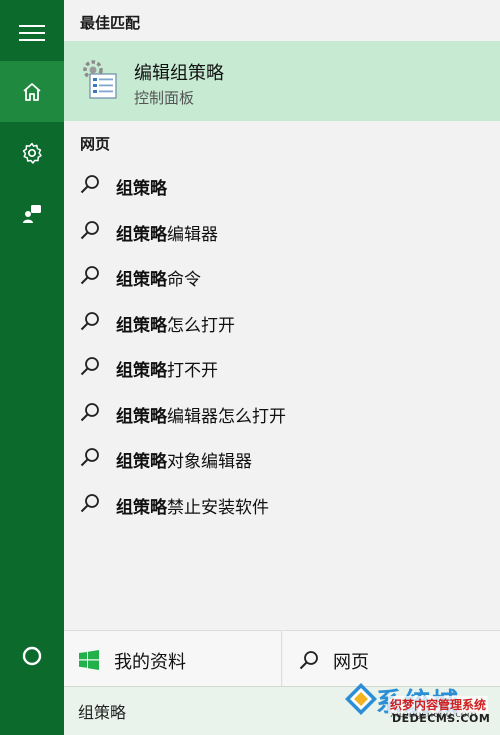 This screenshot has width=500, height=735. What do you see at coordinates (209, 462) in the screenshot?
I see `suggestion-rest-part: 对象编辑器` at bounding box center [209, 462].